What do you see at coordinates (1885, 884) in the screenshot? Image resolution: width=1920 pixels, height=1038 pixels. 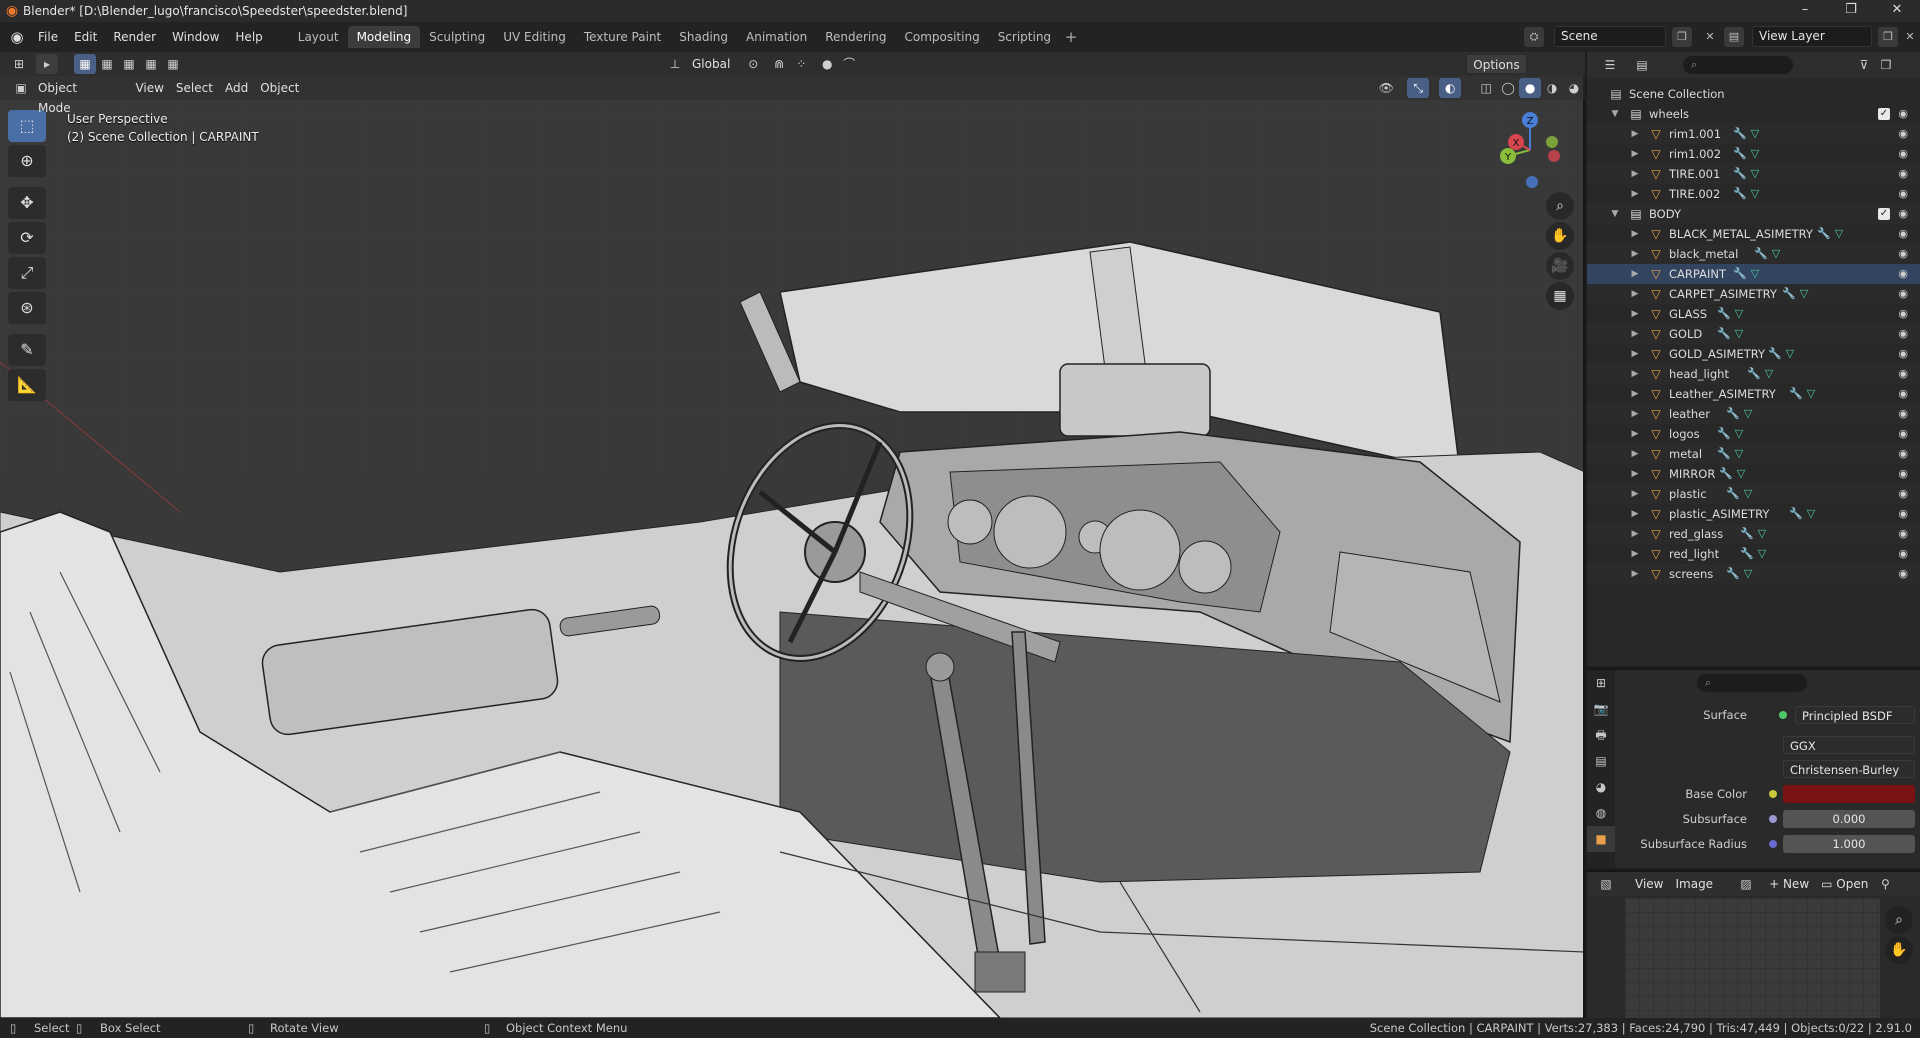 I see `pin-icon: ⚲` at bounding box center [1885, 884].